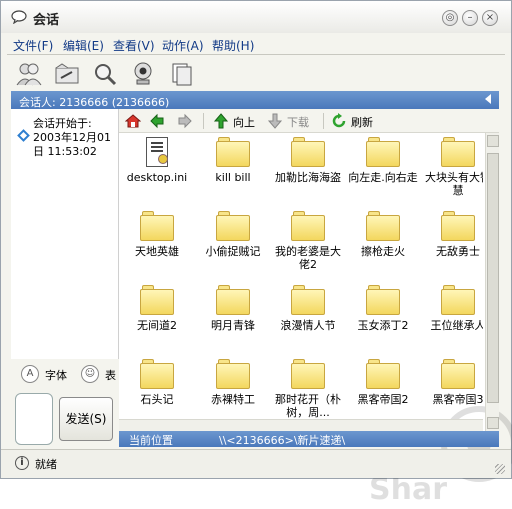 The image size is (512, 509). I want to click on close-icon: ×, so click(490, 18).